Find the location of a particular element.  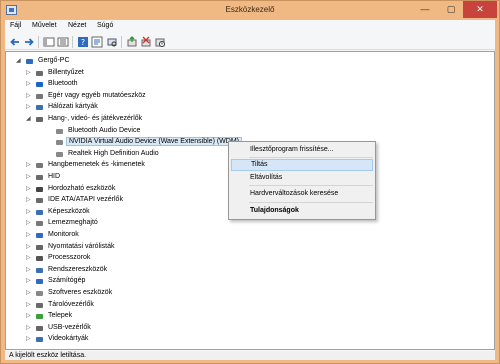

tree-category: ▷ Egér vagy egyéb mutatóeszköz is located at coordinates (176, 96).